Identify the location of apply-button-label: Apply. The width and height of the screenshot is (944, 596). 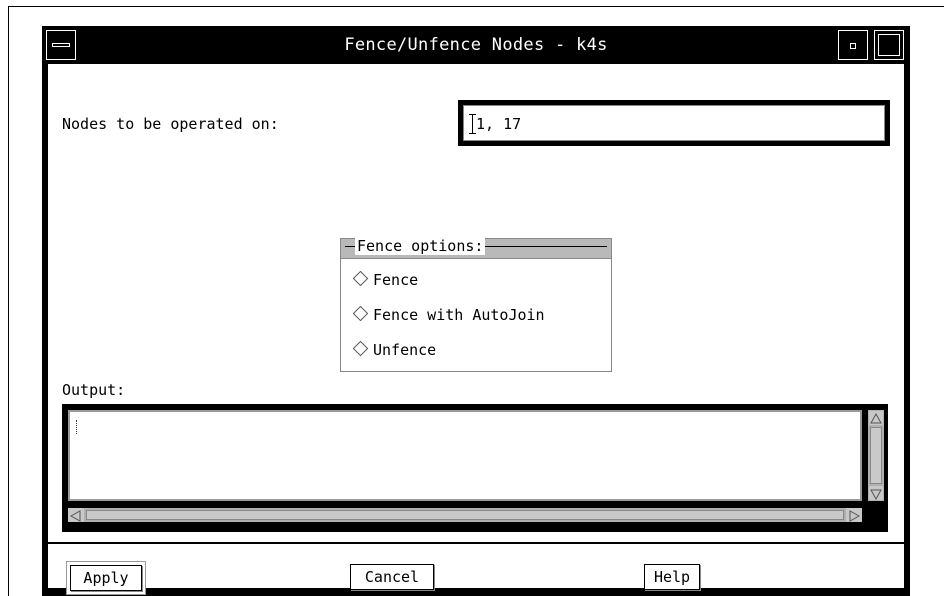
(106, 578).